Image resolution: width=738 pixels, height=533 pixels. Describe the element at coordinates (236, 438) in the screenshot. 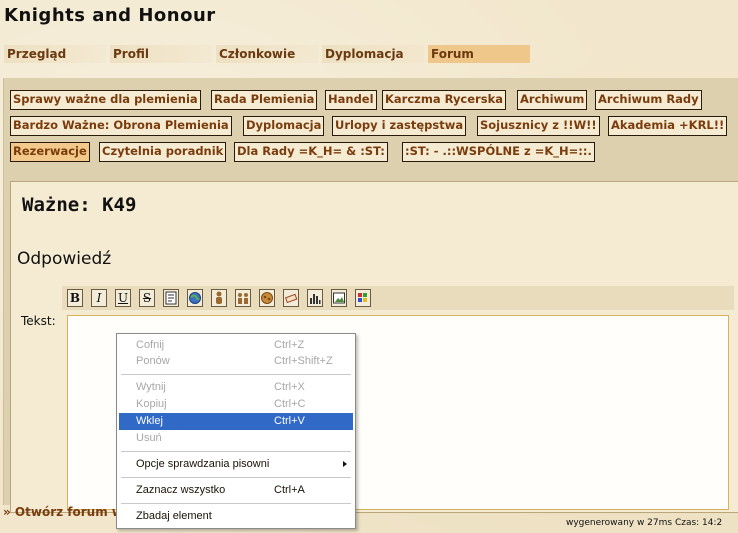

I see `menu-item-delete: Usuń` at that location.